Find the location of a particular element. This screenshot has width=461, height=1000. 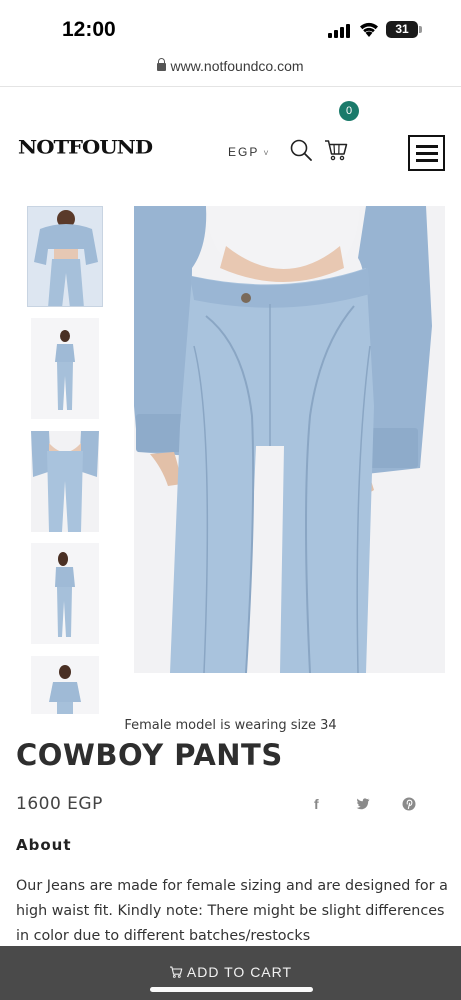

status-bar: 12:00 31 is located at coordinates (230, 28).